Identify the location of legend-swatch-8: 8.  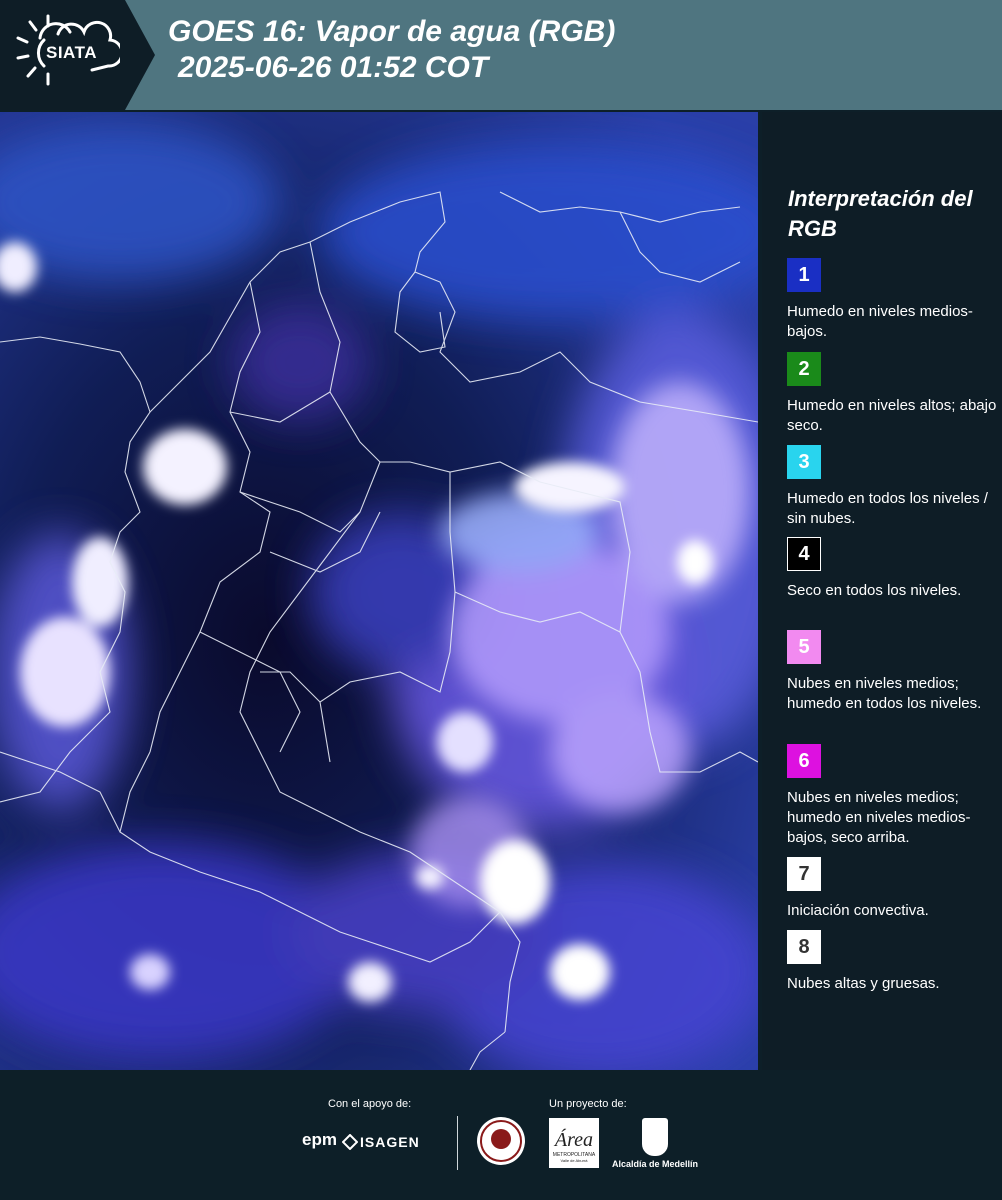
(804, 947).